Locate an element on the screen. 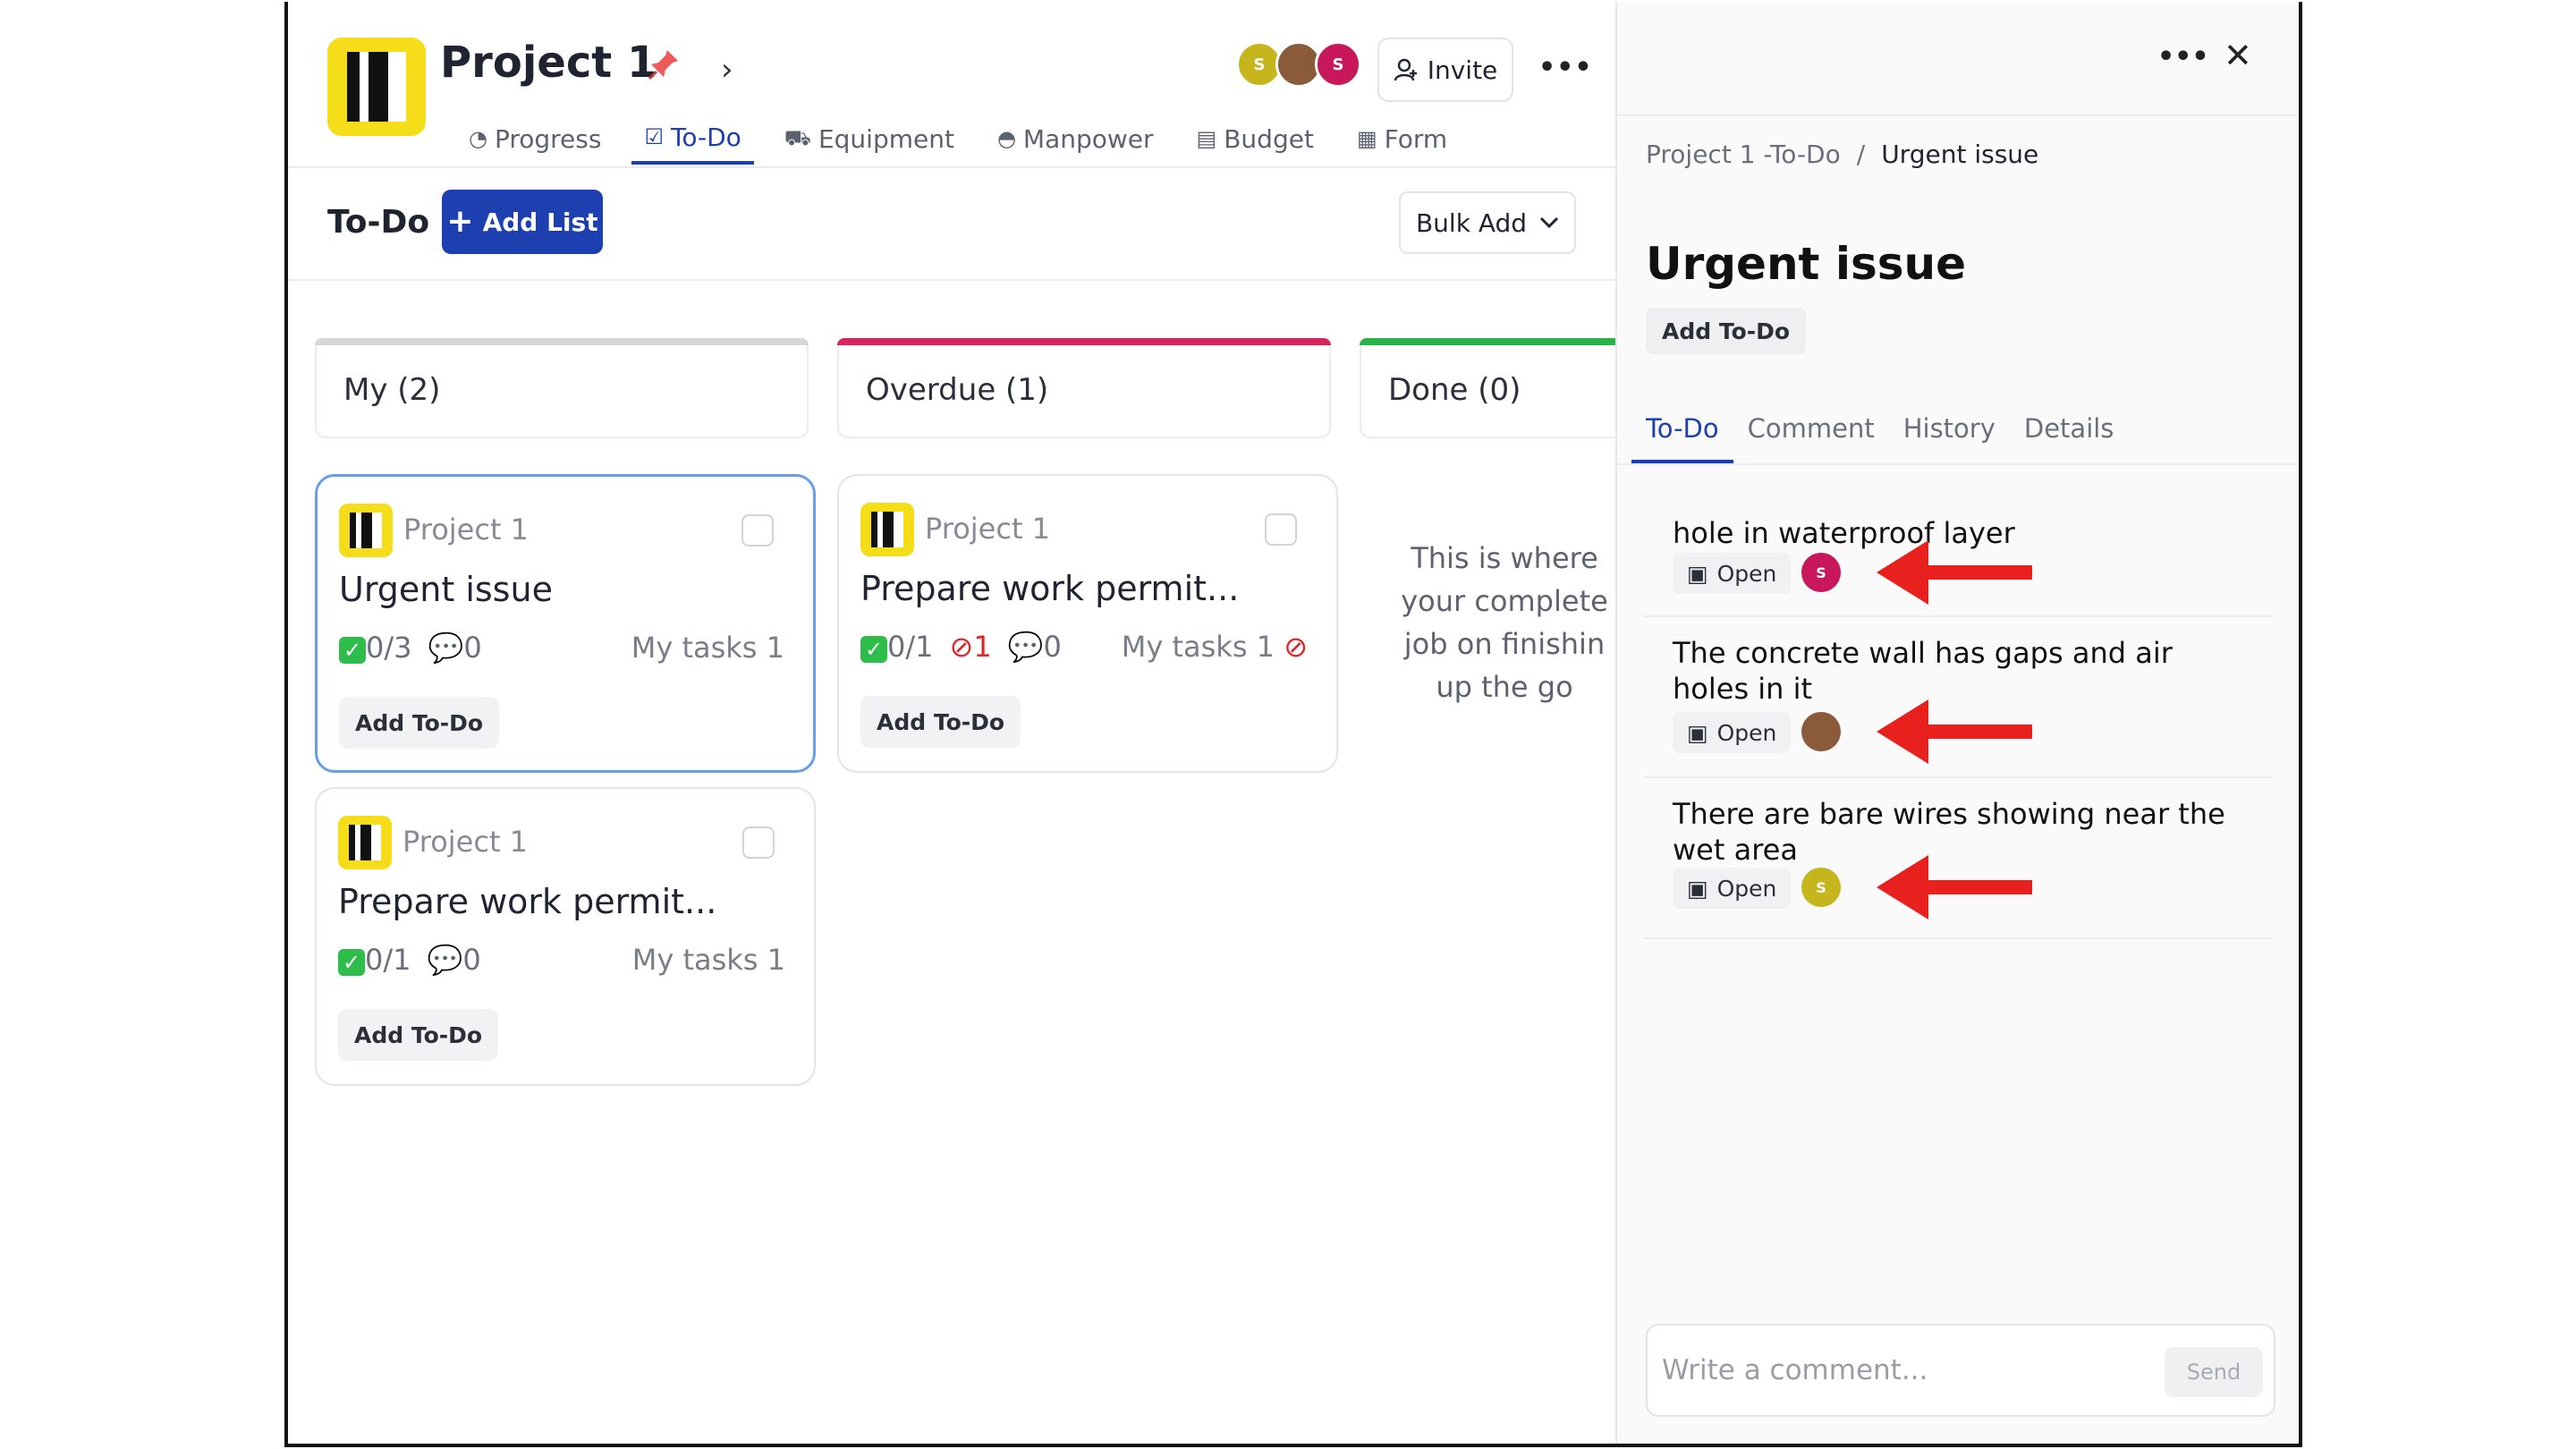 The image size is (2576, 1449). overdue-count: 1 is located at coordinates (982, 647).